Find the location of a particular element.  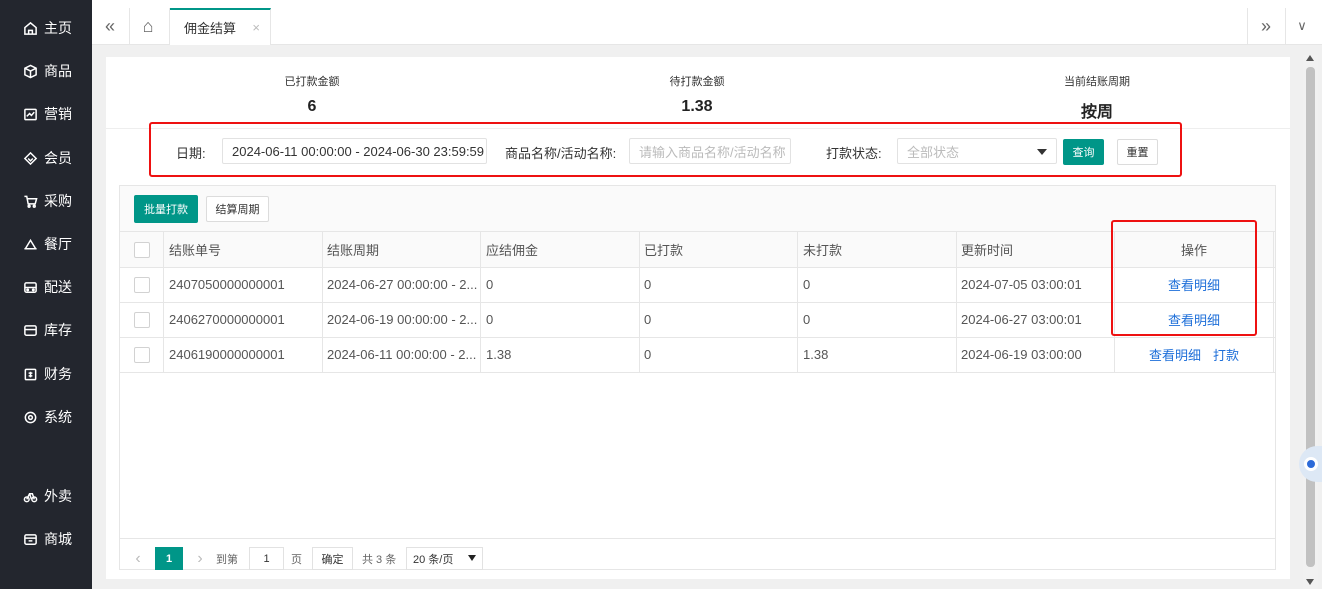

vertical-scrollbar is located at coordinates (1310, 322).